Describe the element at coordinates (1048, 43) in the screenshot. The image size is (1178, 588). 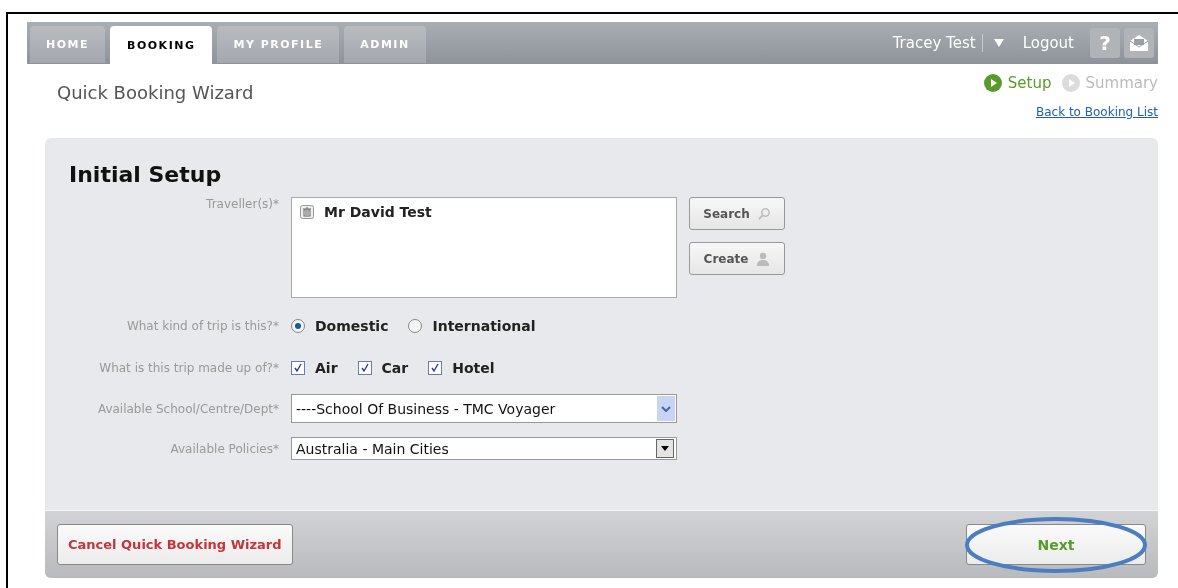
I see `logout-link: Logout` at that location.